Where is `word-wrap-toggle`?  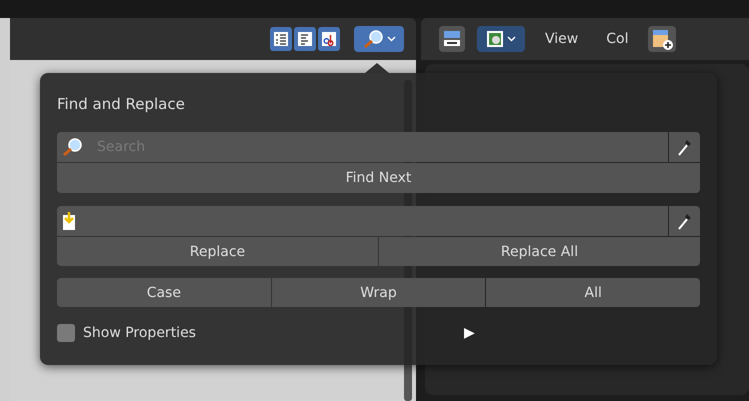
word-wrap-toggle is located at coordinates (305, 39).